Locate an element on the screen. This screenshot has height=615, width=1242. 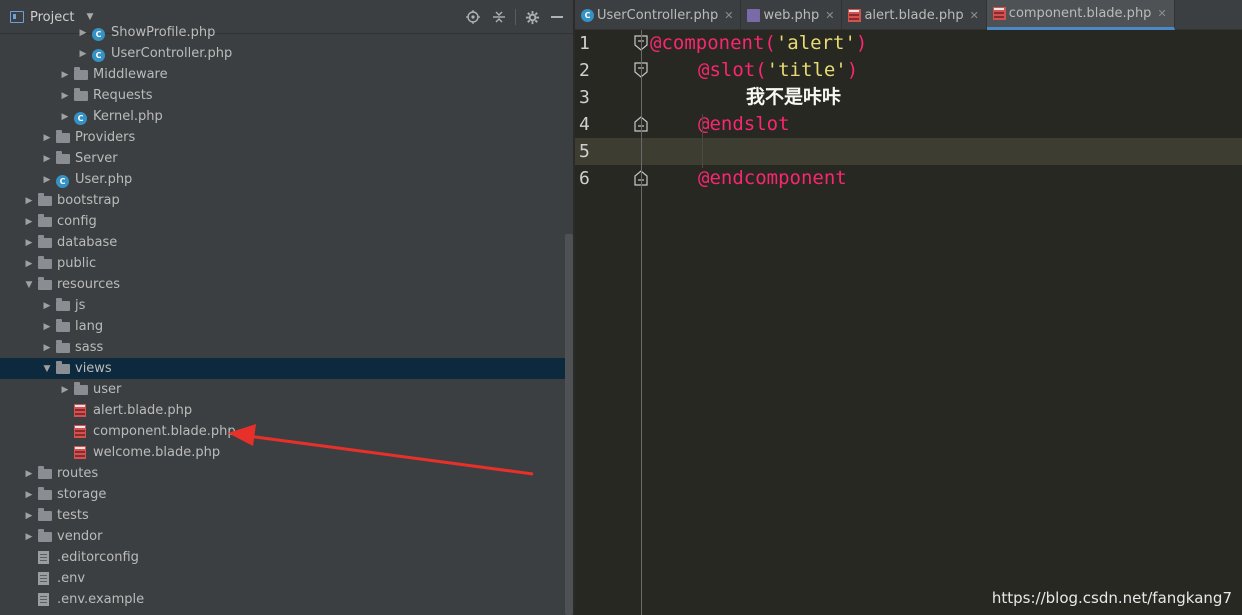
editor-tab: alert.blade.php ✕ is located at coordinates (914, 15).